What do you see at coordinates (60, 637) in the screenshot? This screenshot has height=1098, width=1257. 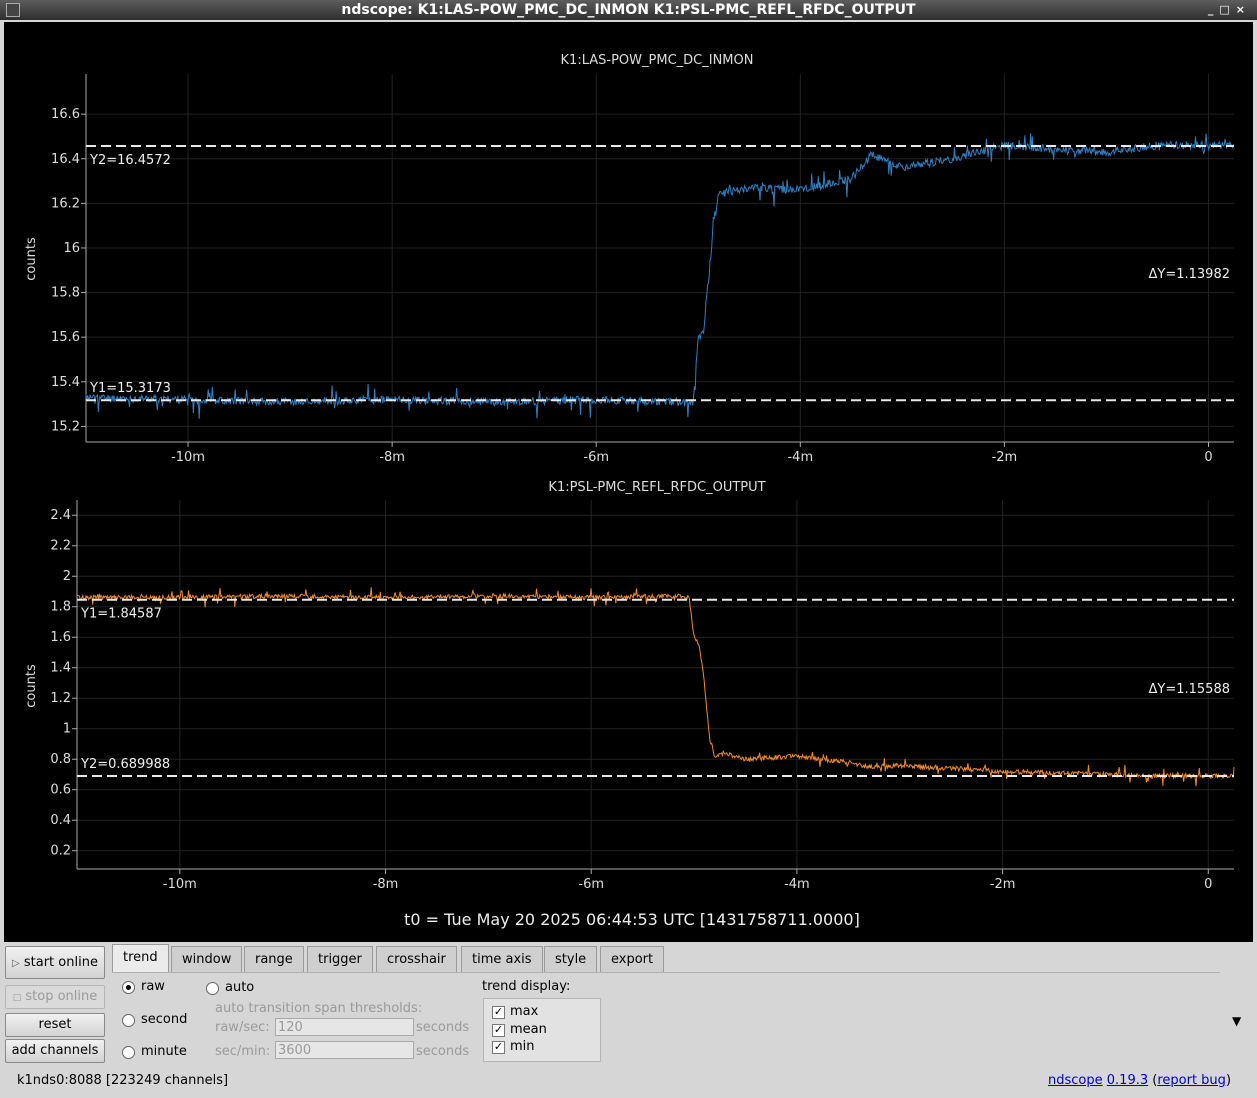 I see `y-tick-label: 1.6` at bounding box center [60, 637].